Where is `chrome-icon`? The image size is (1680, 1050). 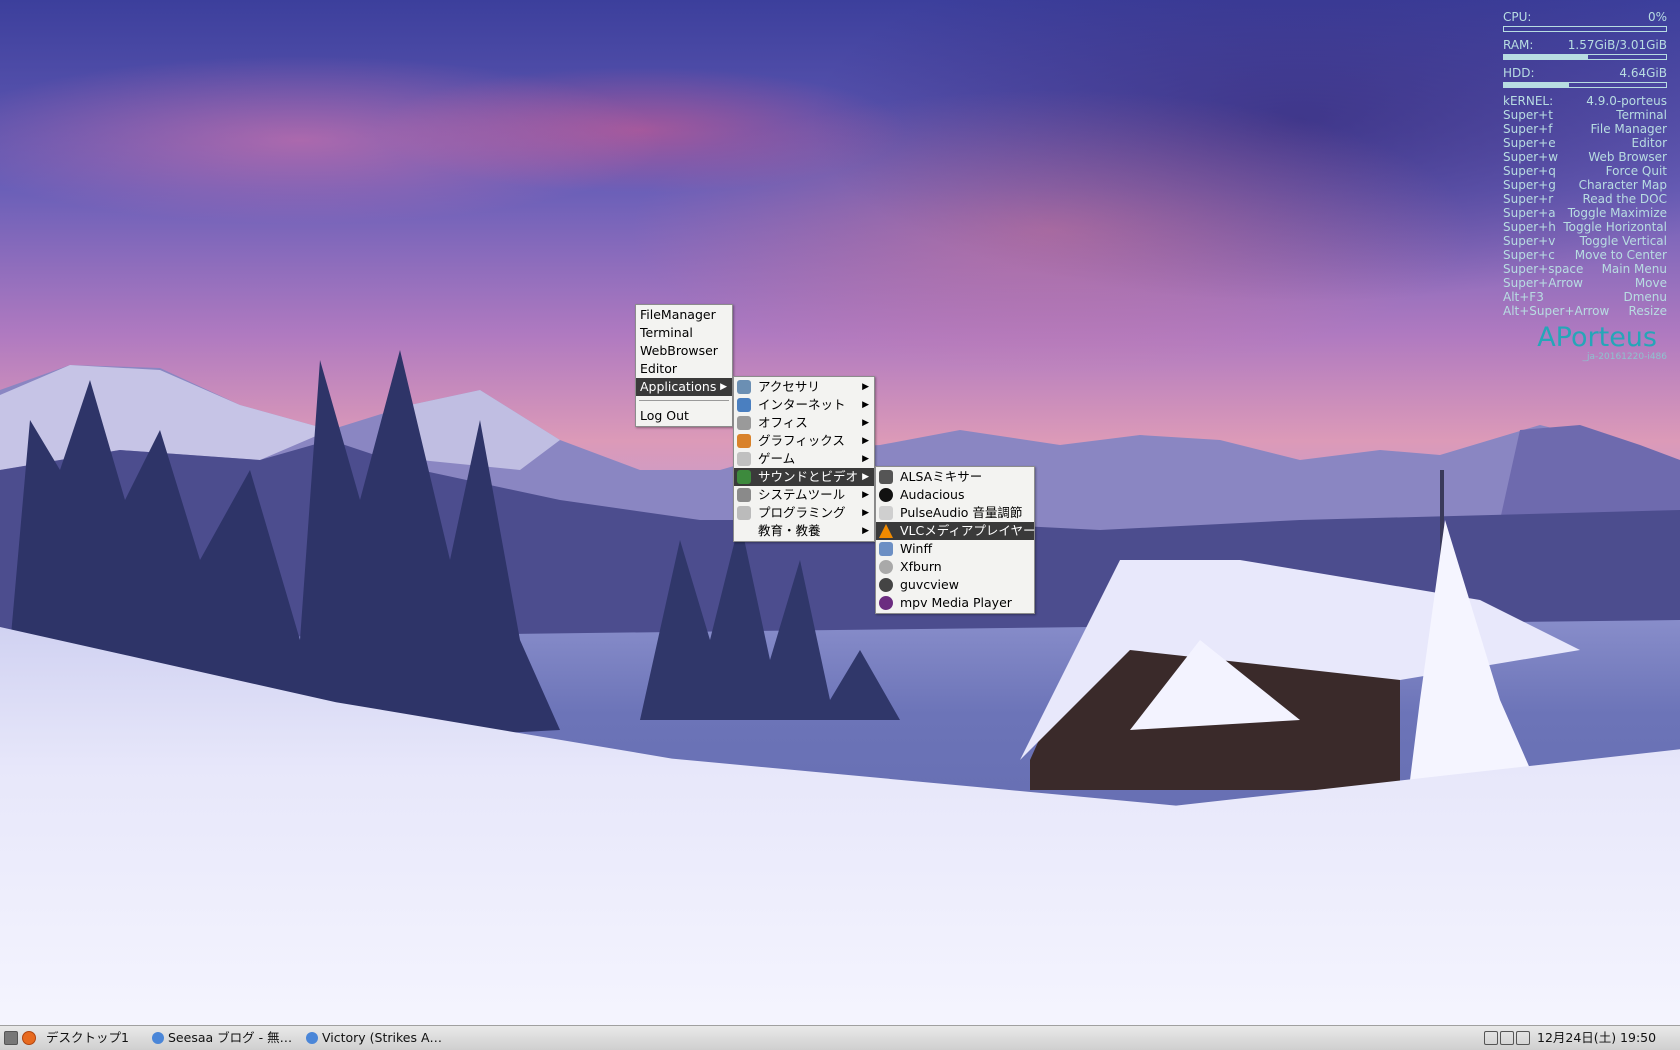
chrome-icon is located at coordinates (158, 1038).